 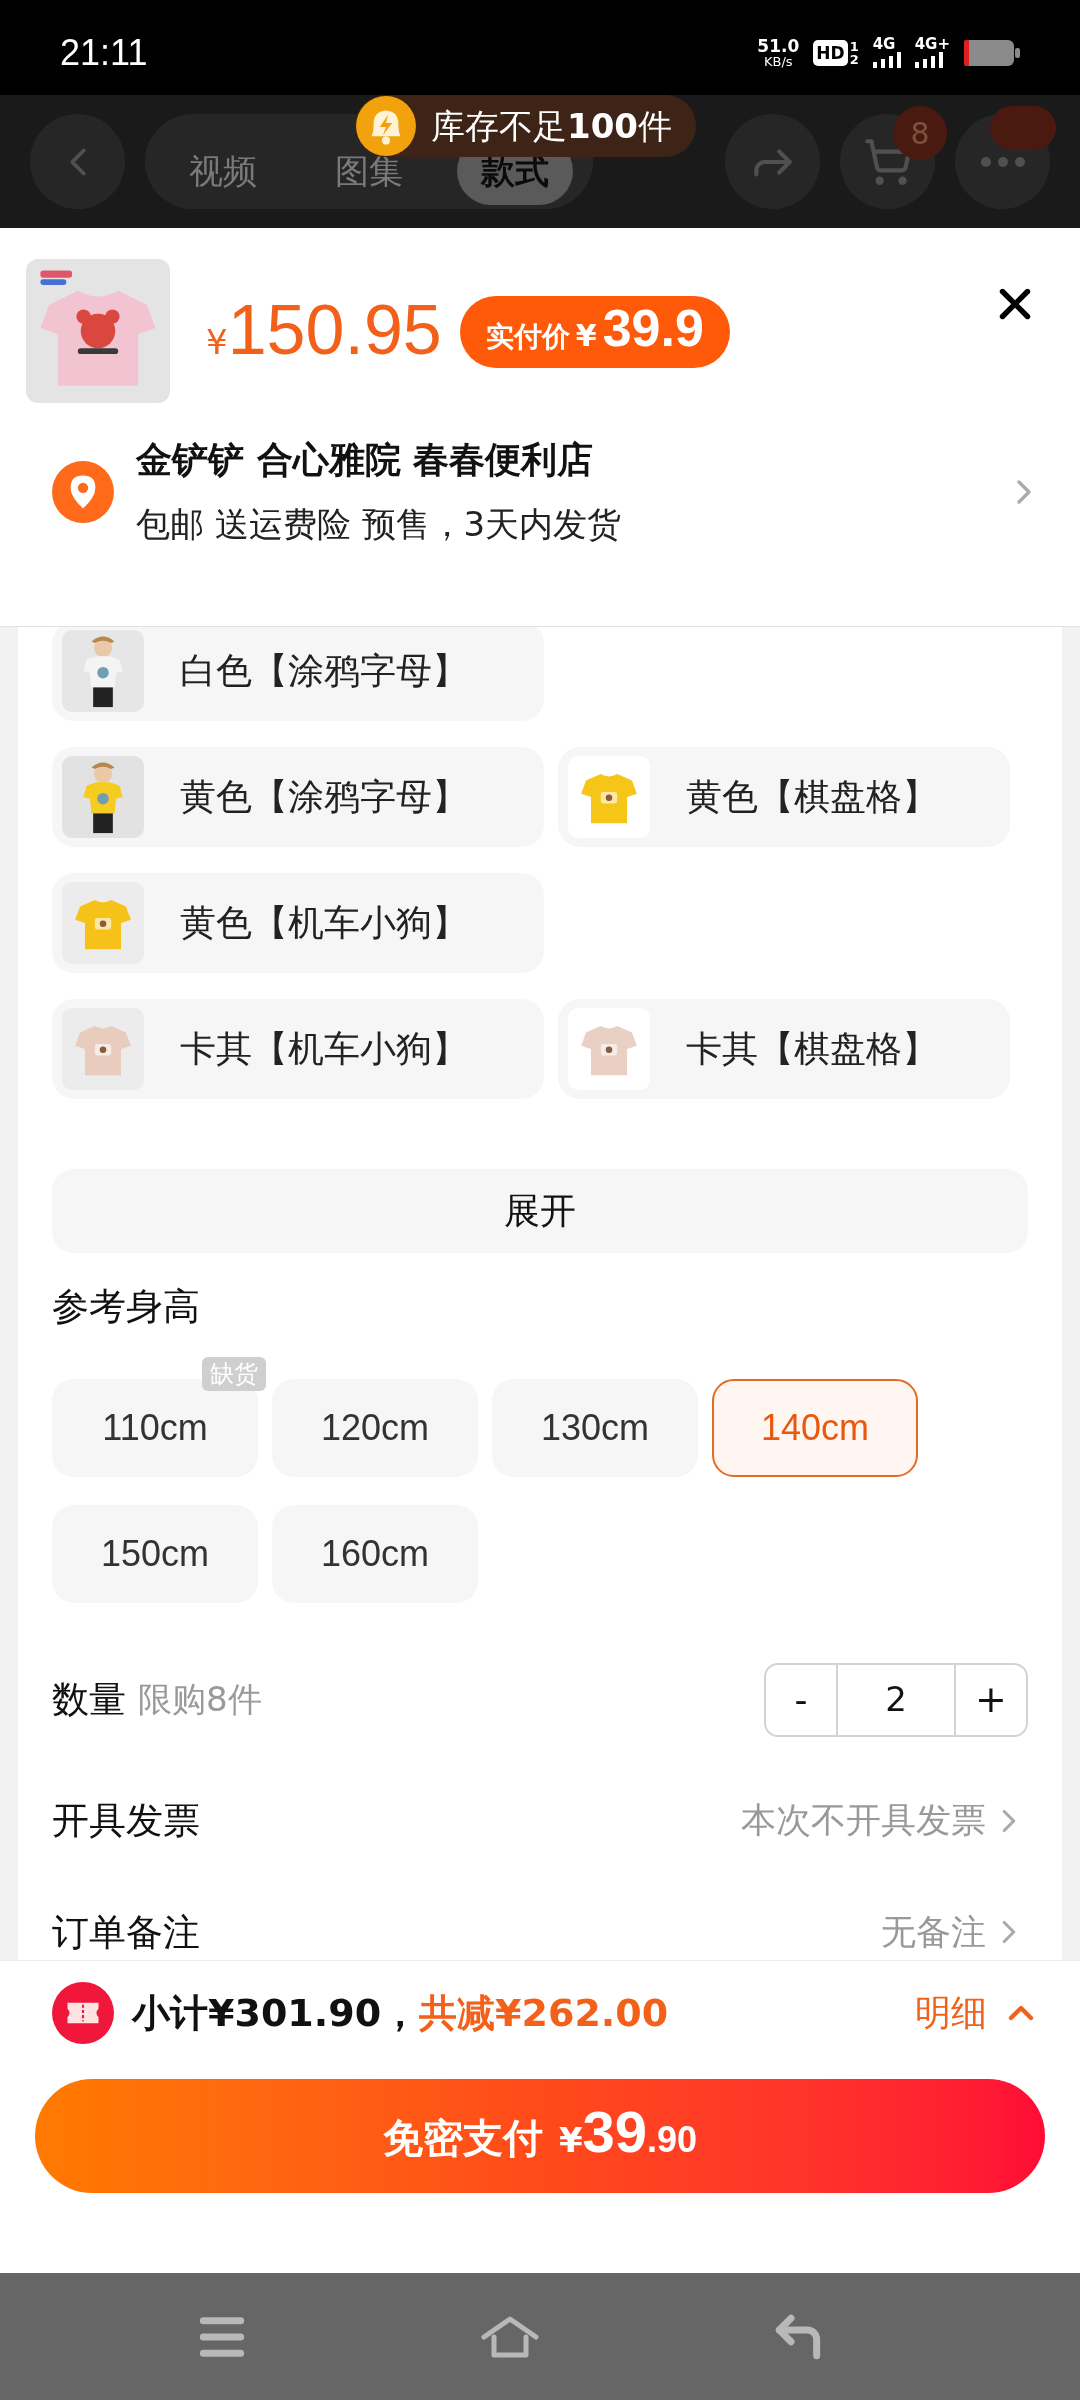 I want to click on bell-icon, so click(x=386, y=126).